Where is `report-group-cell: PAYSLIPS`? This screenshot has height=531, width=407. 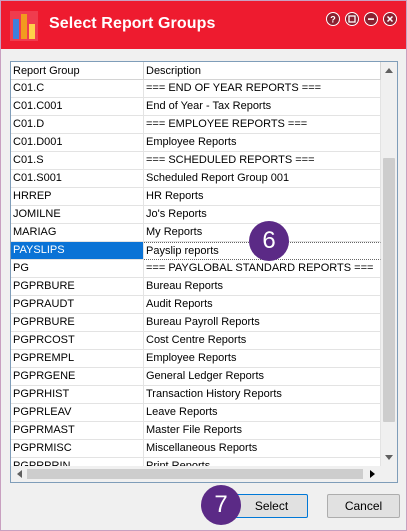 report-group-cell: PAYSLIPS is located at coordinates (77, 251).